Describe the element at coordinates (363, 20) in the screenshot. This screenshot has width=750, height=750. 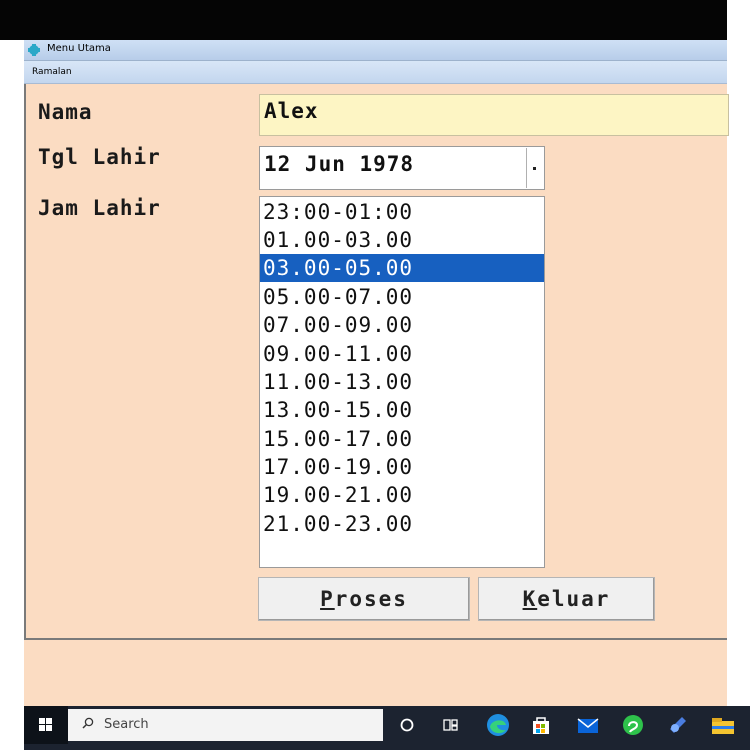
I see `black-top-bar` at that location.